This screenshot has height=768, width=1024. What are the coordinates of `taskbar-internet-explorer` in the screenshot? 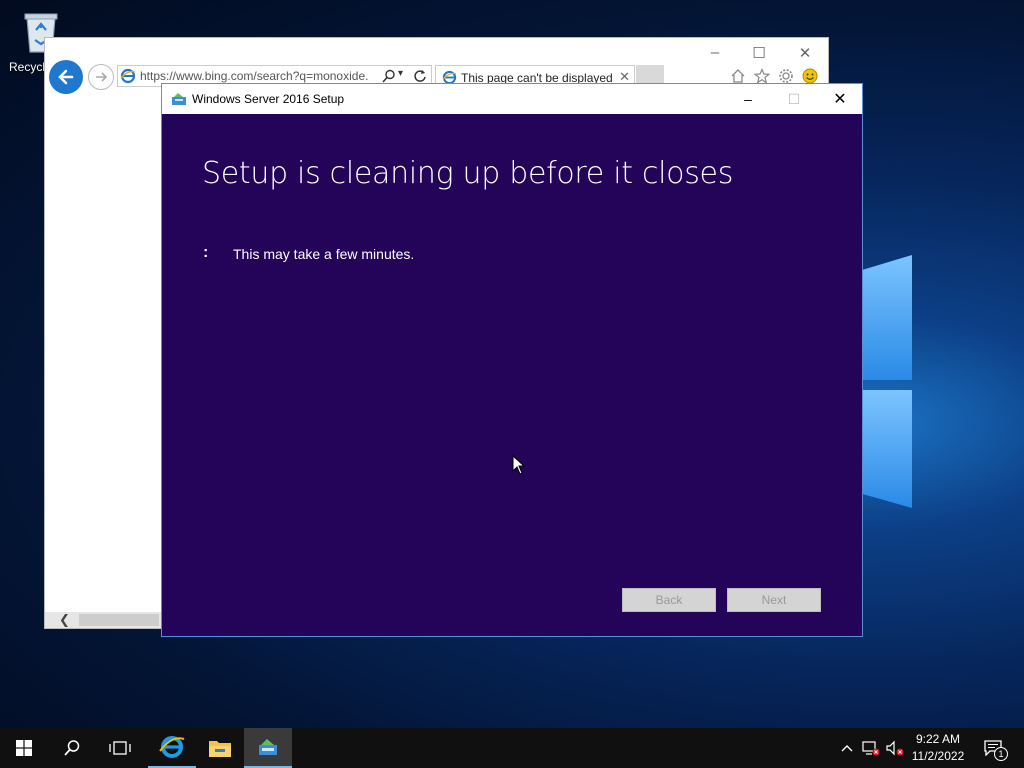 It's located at (172, 748).